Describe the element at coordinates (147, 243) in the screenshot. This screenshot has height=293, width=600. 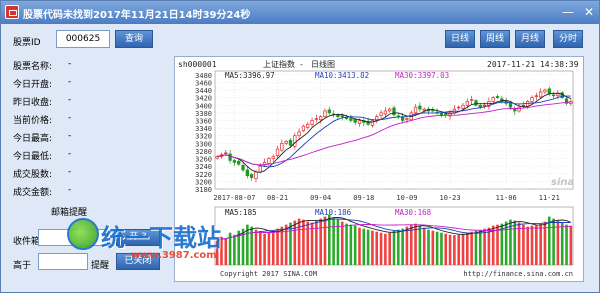
I see `watermark: 统一下载站 www.3987.com` at that location.